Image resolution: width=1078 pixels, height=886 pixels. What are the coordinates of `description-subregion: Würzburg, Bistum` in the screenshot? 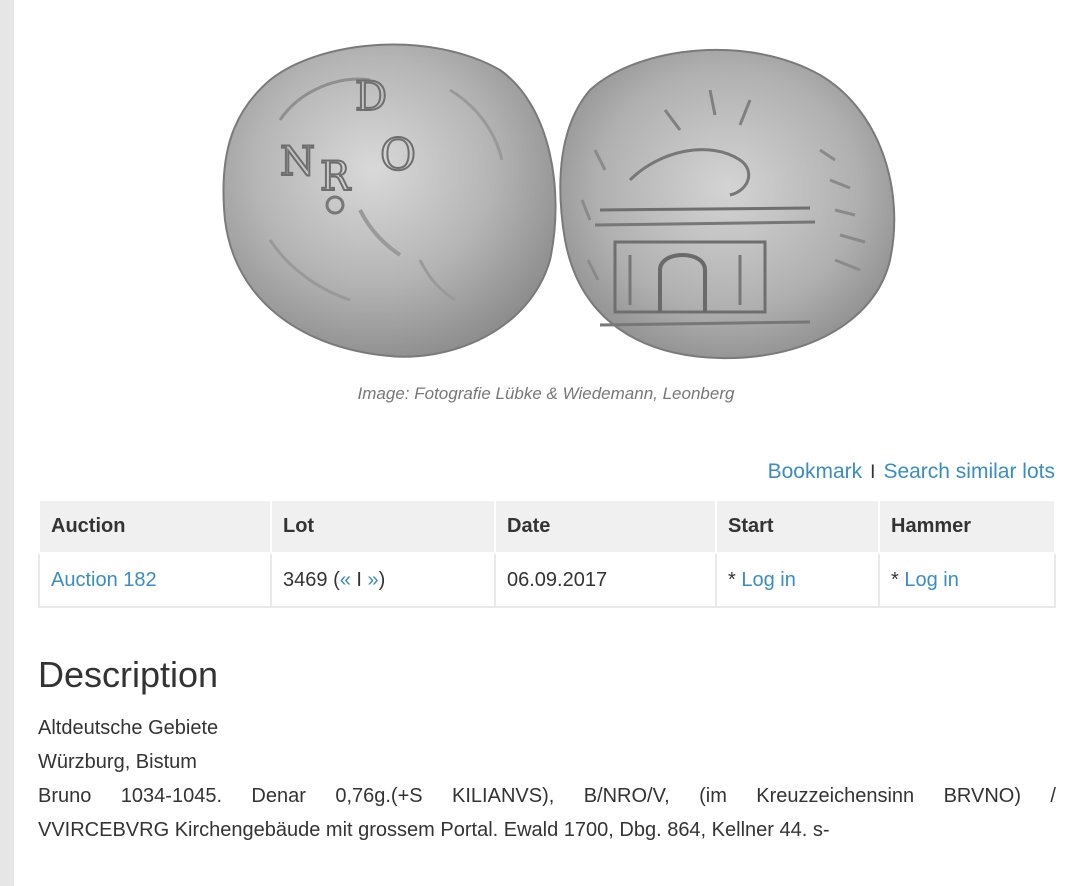 It's located at (117, 762).